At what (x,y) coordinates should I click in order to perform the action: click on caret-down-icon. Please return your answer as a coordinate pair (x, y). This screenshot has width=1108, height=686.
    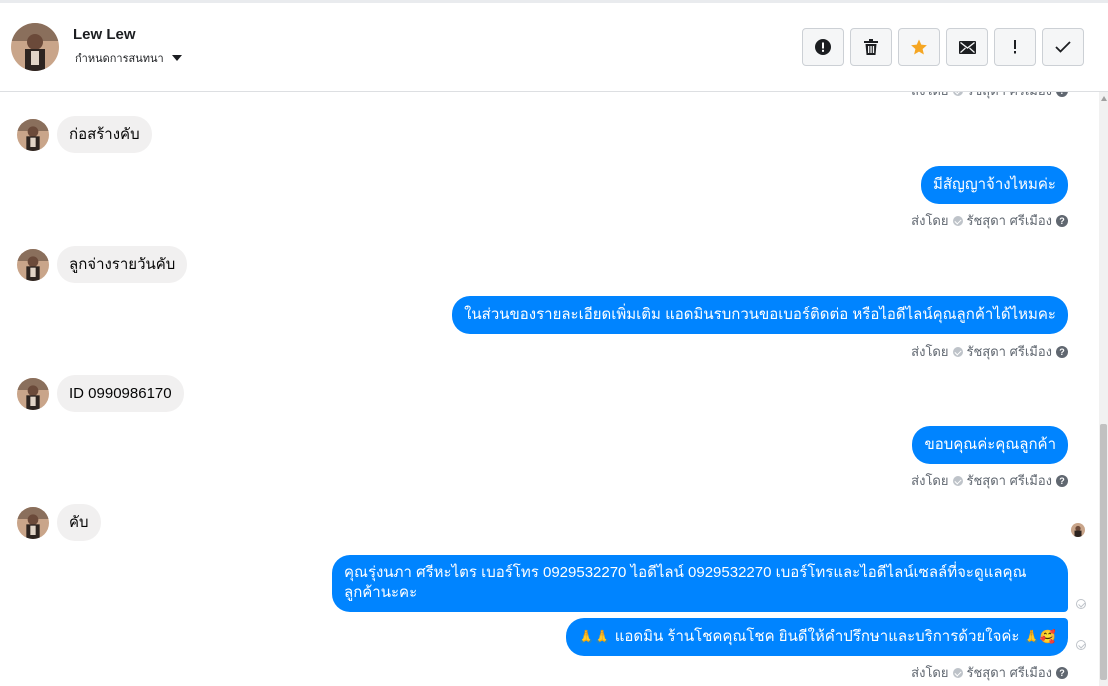
    Looking at the image, I should click on (176, 58).